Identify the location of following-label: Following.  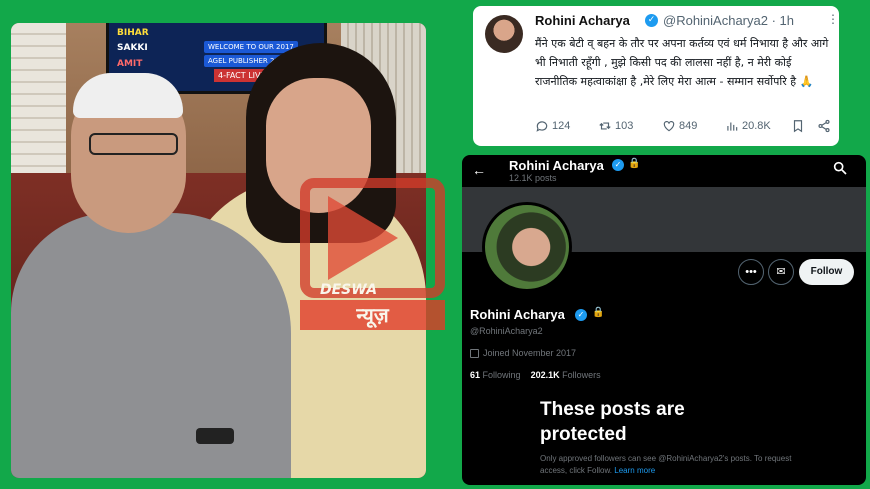
(501, 375).